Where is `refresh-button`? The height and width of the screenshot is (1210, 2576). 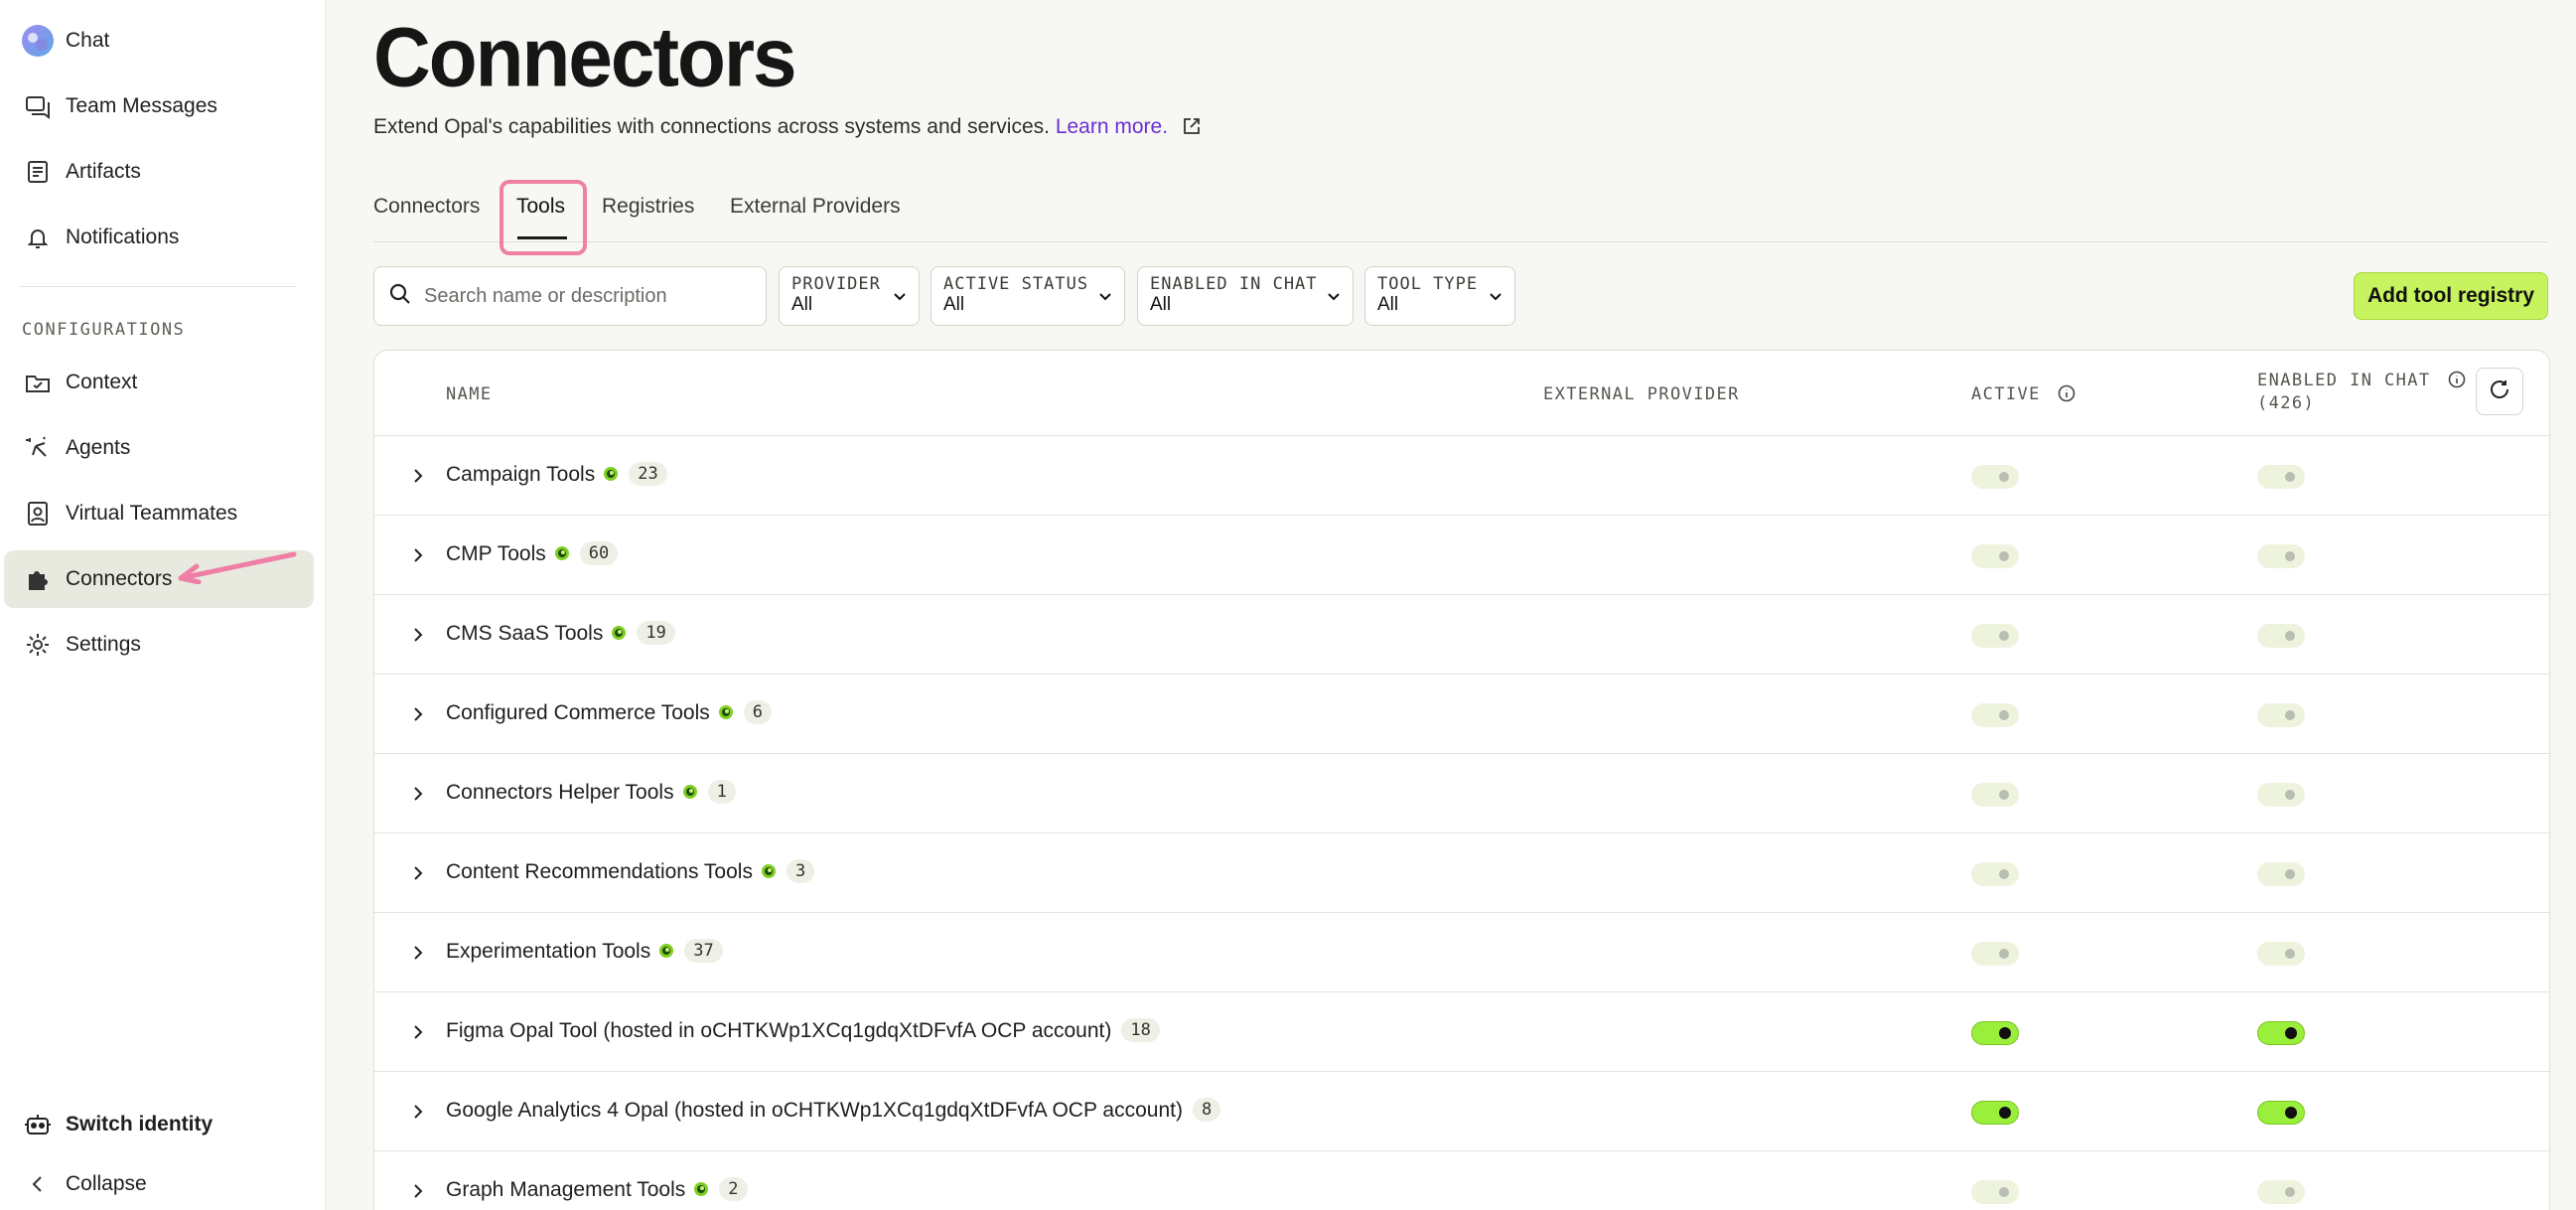
refresh-button is located at coordinates (2500, 391).